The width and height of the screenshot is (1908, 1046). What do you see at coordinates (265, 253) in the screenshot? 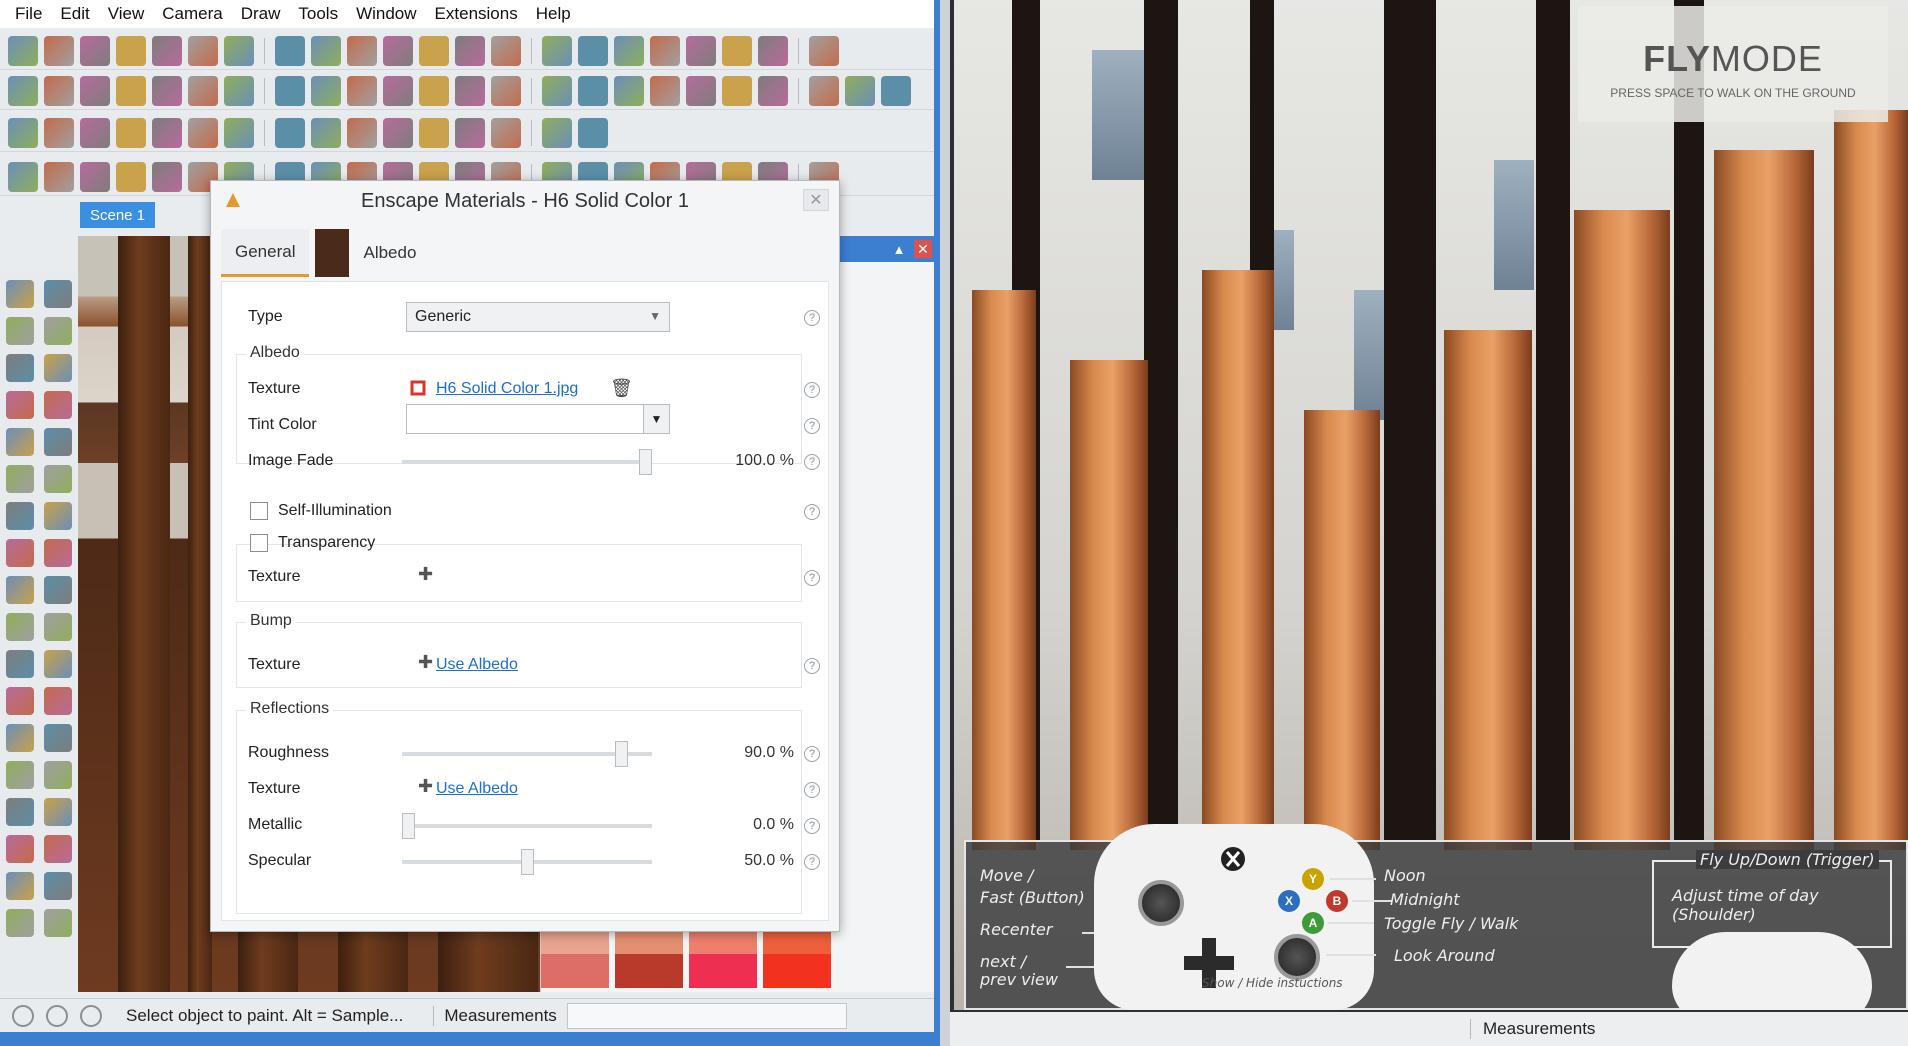
I see `tab-general: General` at bounding box center [265, 253].